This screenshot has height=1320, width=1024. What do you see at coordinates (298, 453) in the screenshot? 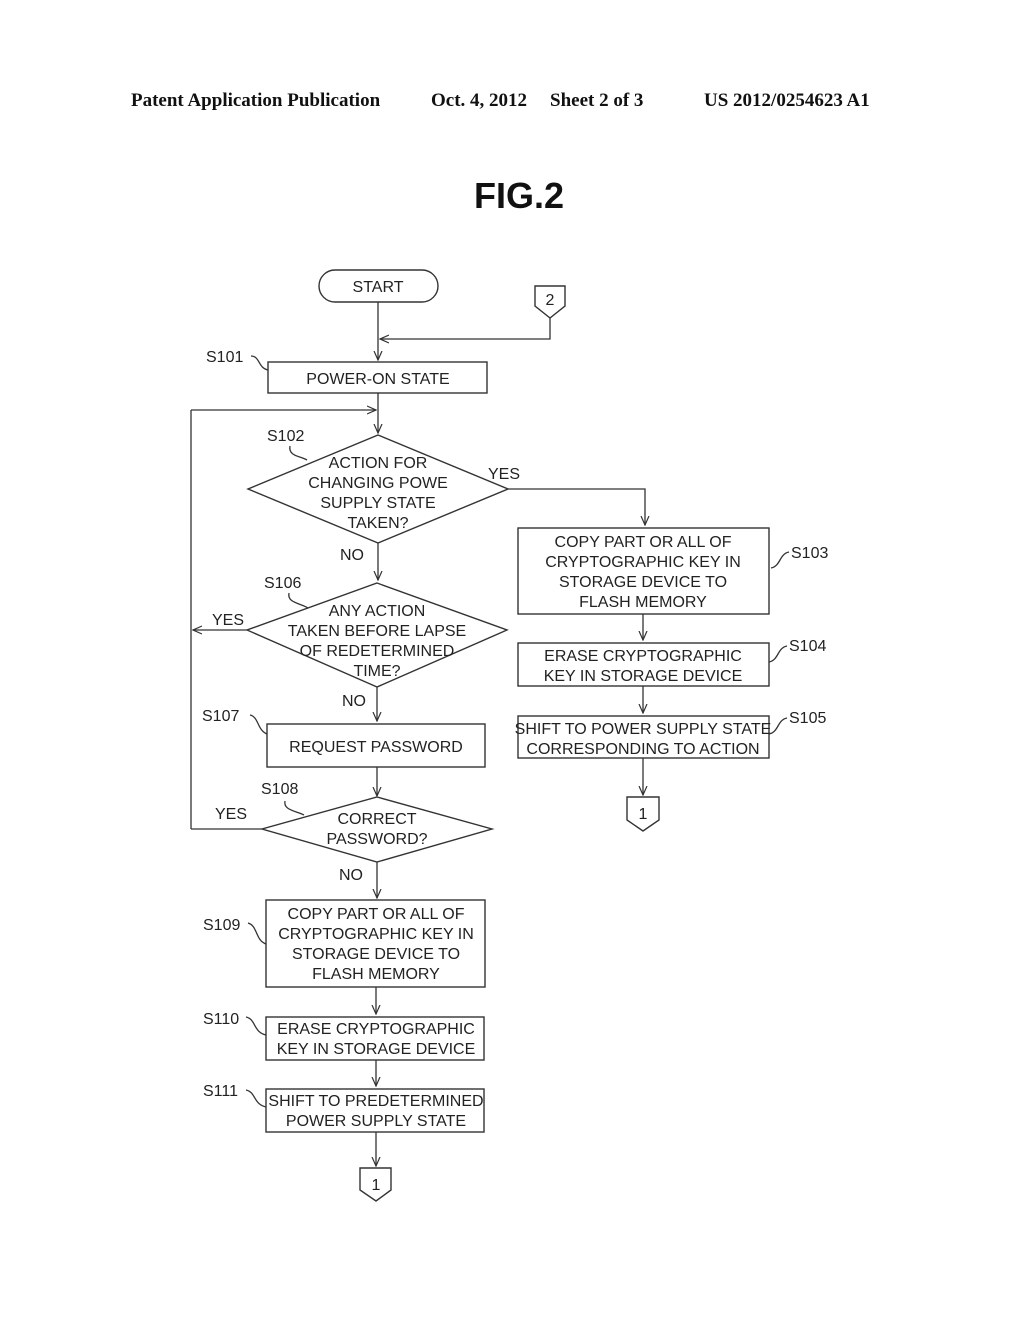
I see `s102-leader` at bounding box center [298, 453].